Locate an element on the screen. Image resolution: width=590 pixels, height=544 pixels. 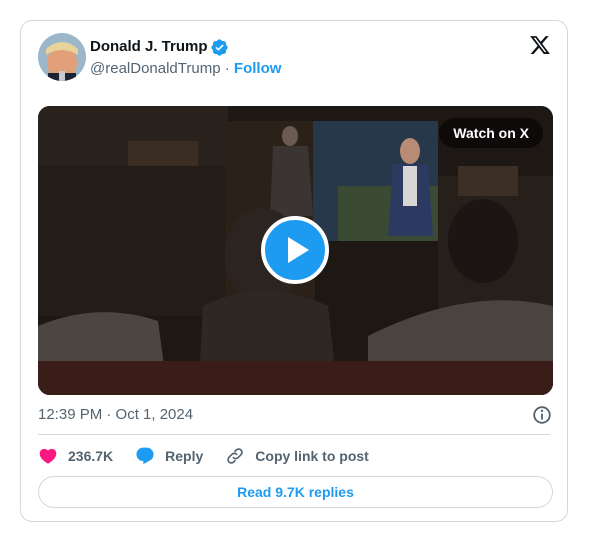
play-icon is located at coordinates (295, 250).